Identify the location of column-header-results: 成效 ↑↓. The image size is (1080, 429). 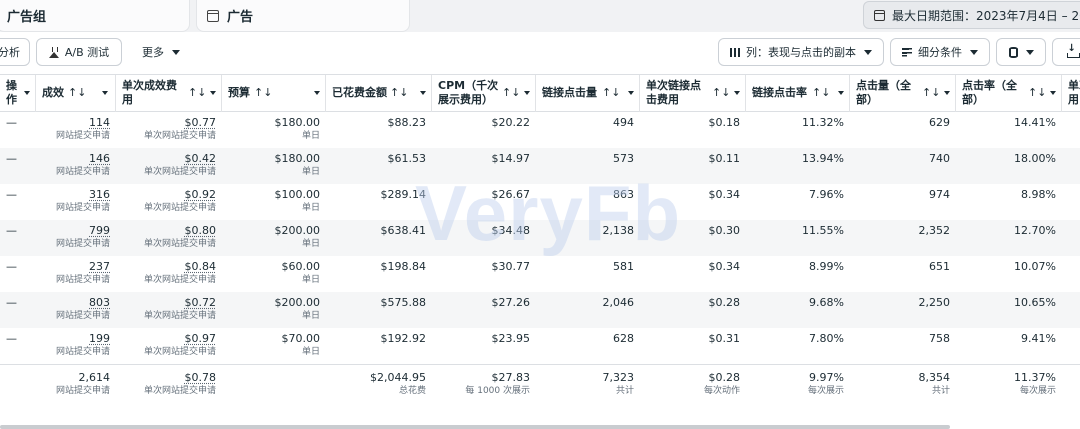
(76, 93).